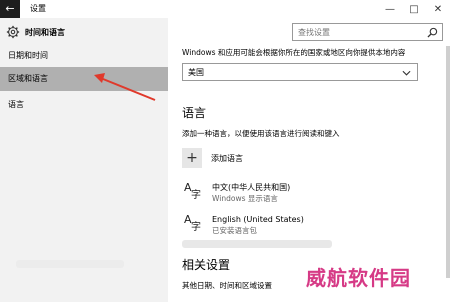 This screenshot has width=450, height=302. Describe the element at coordinates (360, 32) in the screenshot. I see `search-input` at that location.